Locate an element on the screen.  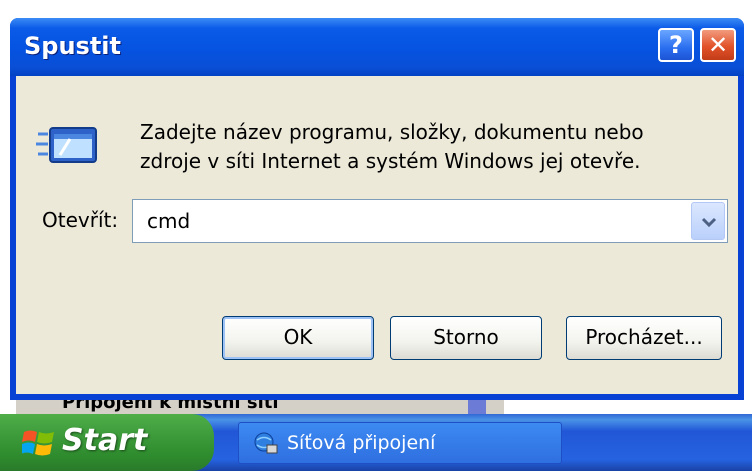
background-window-fragment: Připojení k místní síti is located at coordinates (260, 407).